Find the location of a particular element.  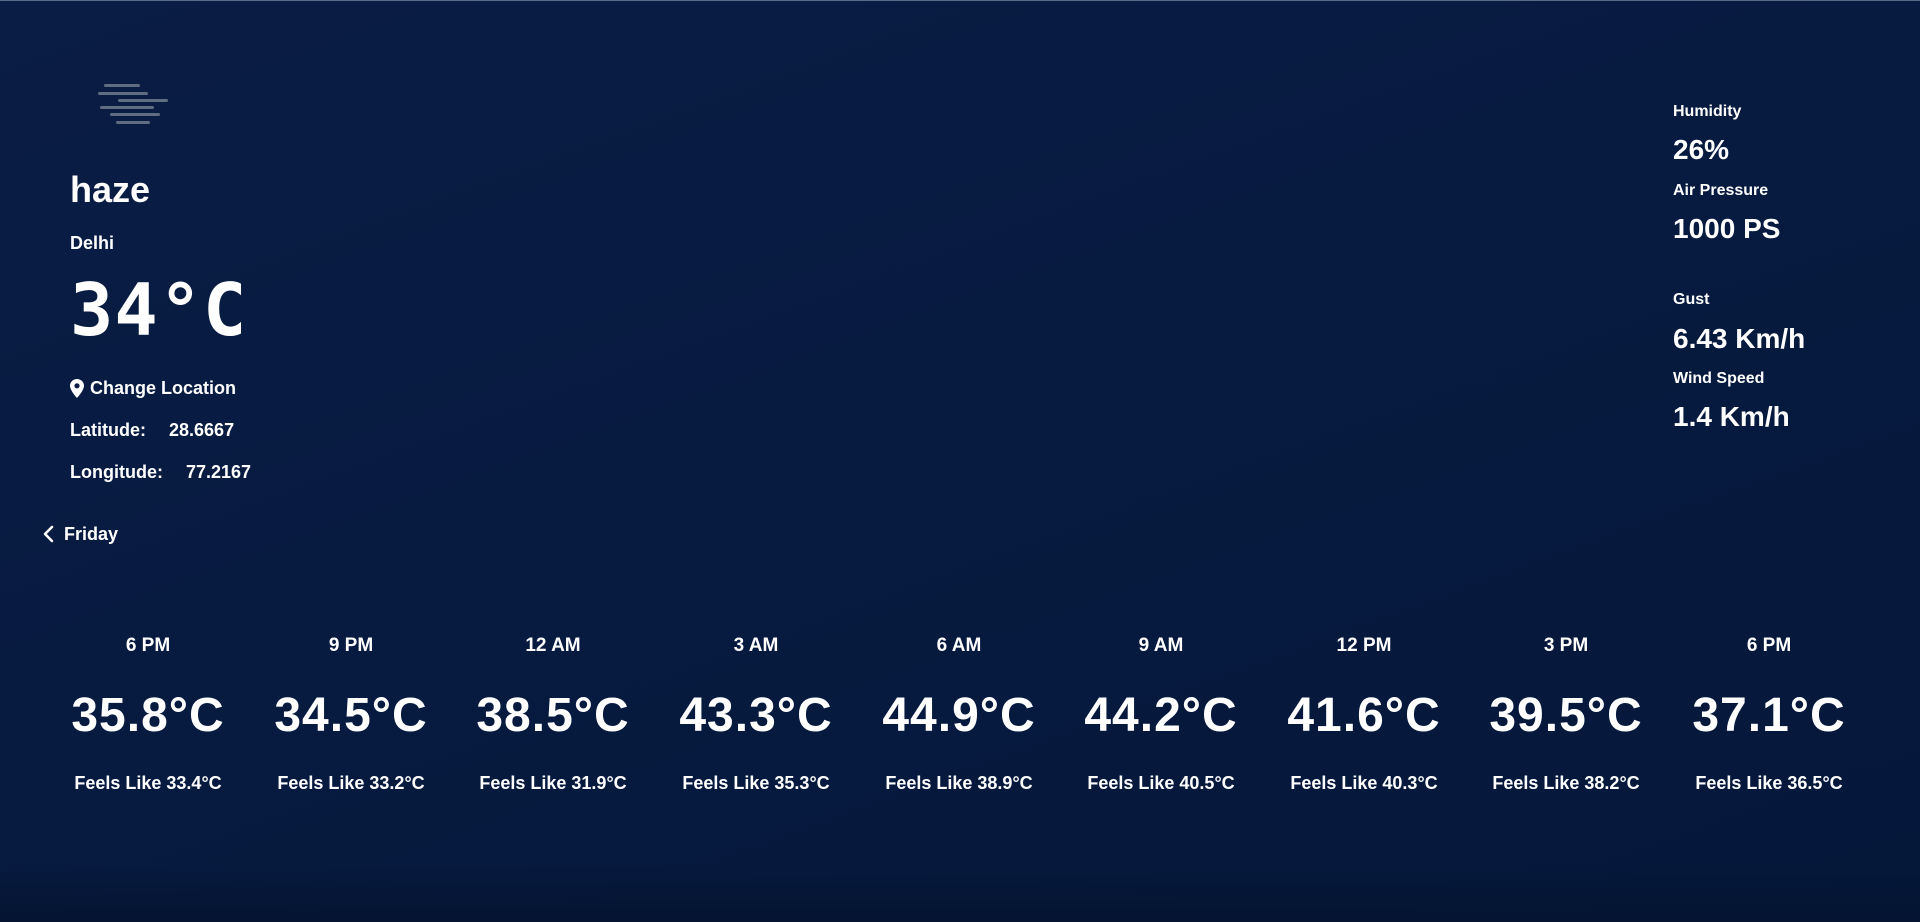

forecast-temperature: 35.8°C is located at coordinates (148, 715).